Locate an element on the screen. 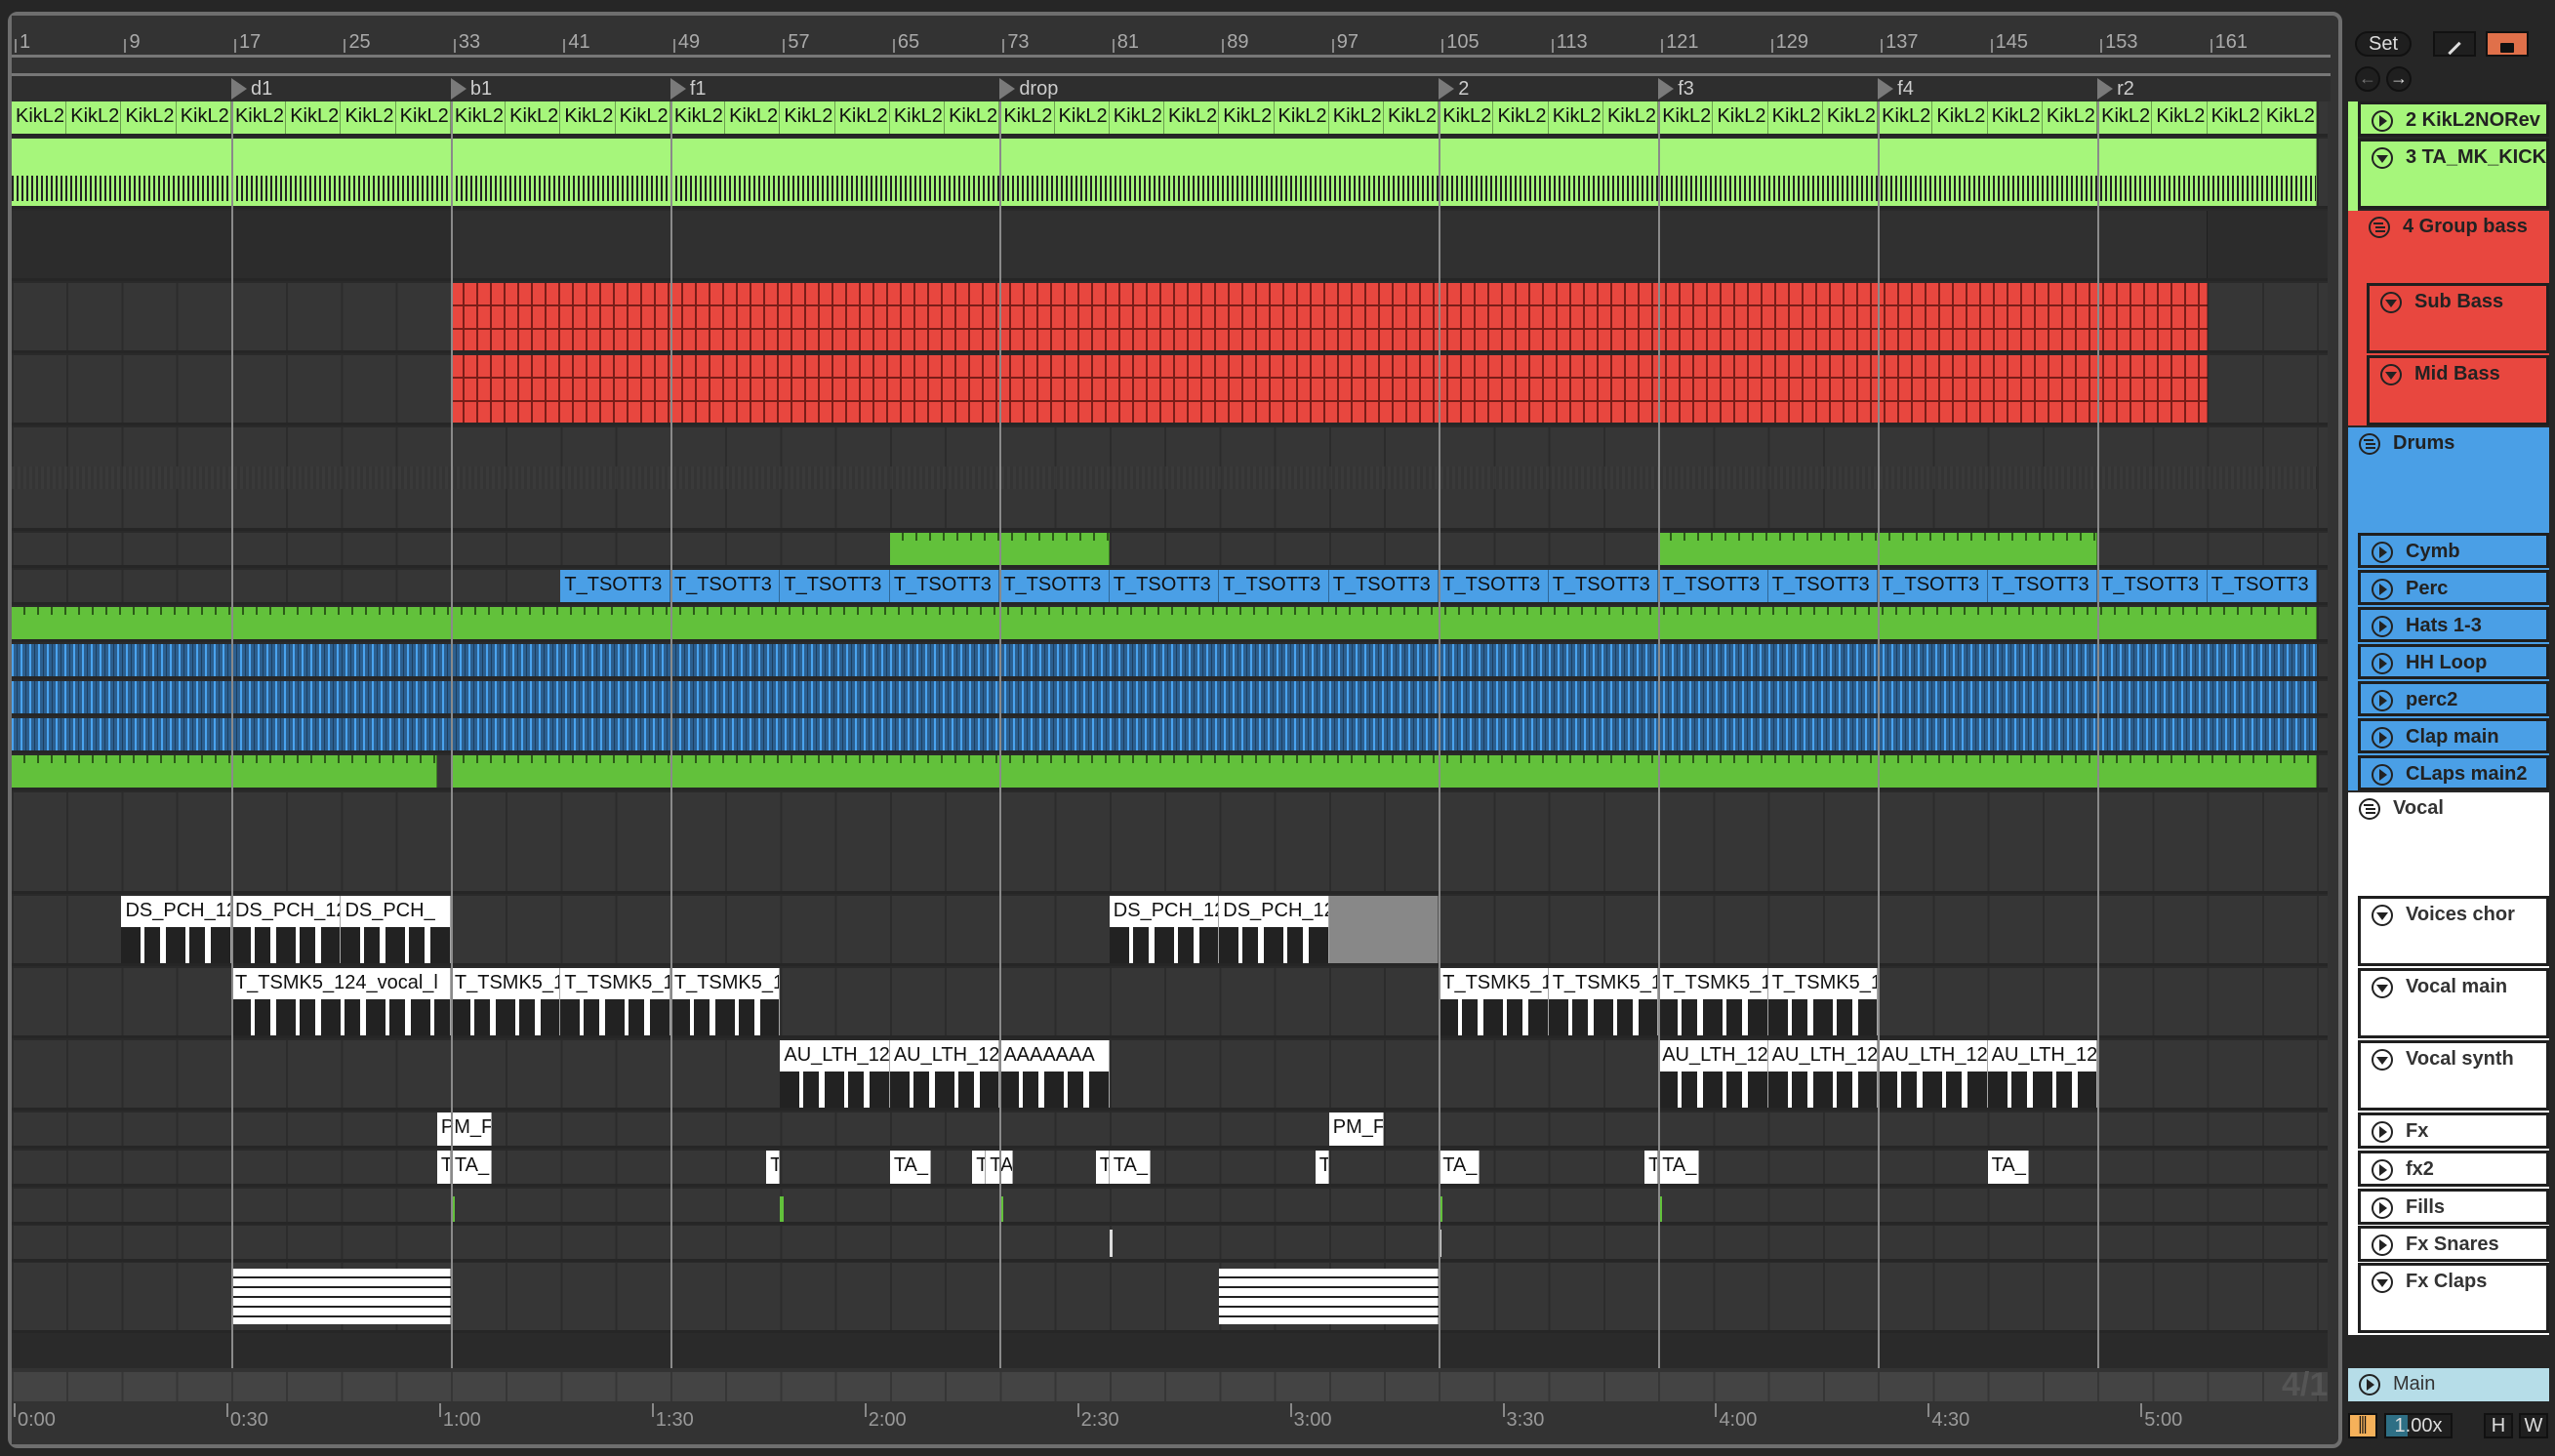  fill-marker is located at coordinates (782, 1209).